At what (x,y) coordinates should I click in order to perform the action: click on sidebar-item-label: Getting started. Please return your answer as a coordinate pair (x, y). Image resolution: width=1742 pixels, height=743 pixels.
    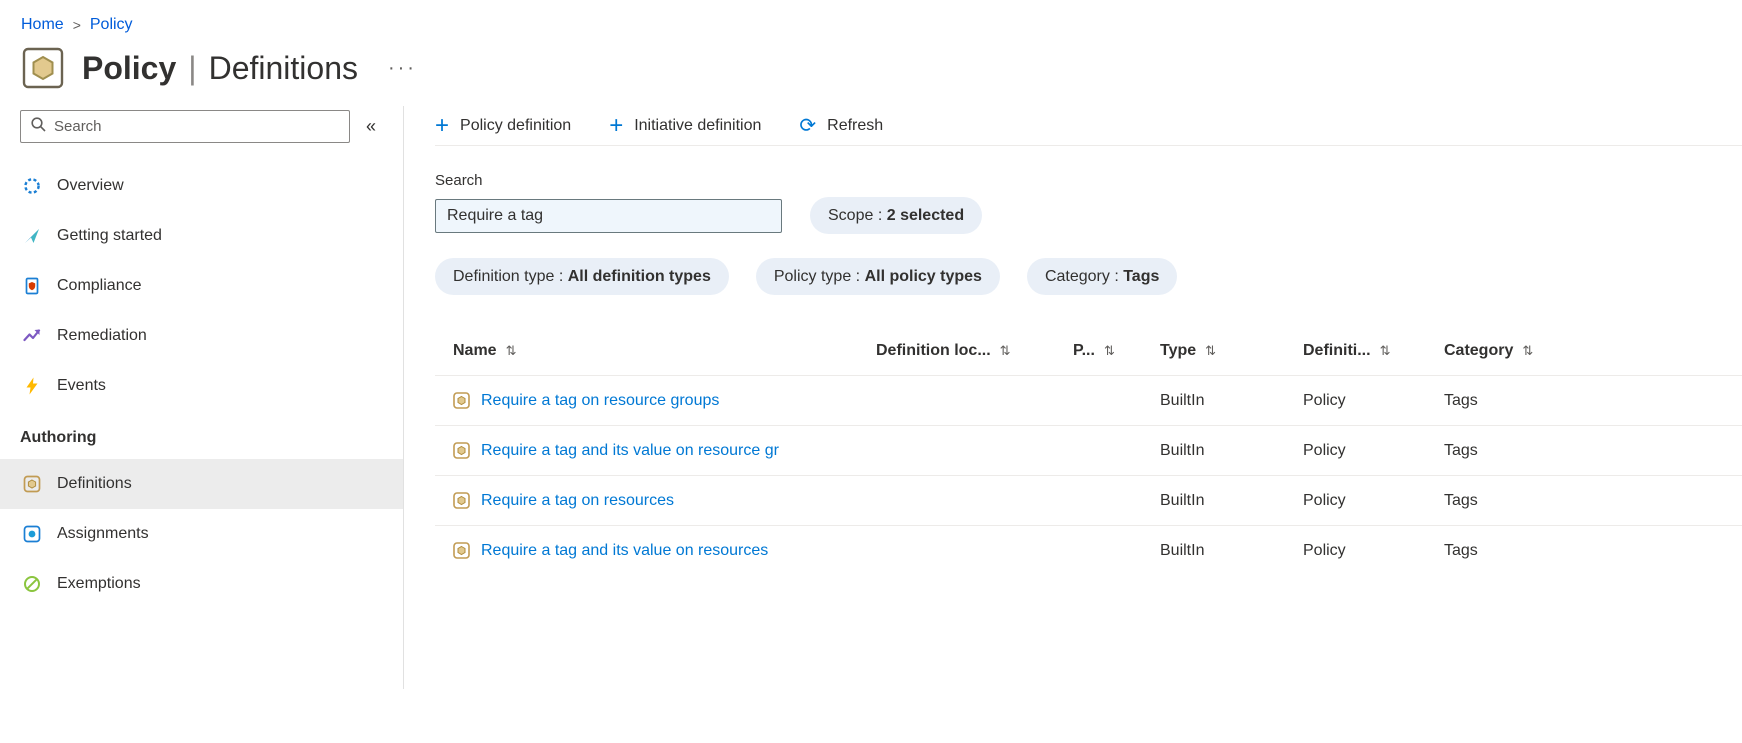
    Looking at the image, I should click on (109, 235).